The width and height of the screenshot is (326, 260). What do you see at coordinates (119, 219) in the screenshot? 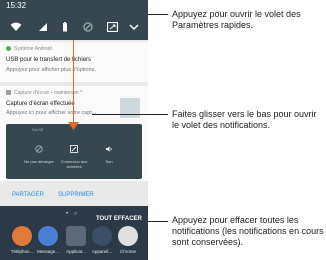
I see `clear-all-button: TOUT EFFACER` at bounding box center [119, 219].